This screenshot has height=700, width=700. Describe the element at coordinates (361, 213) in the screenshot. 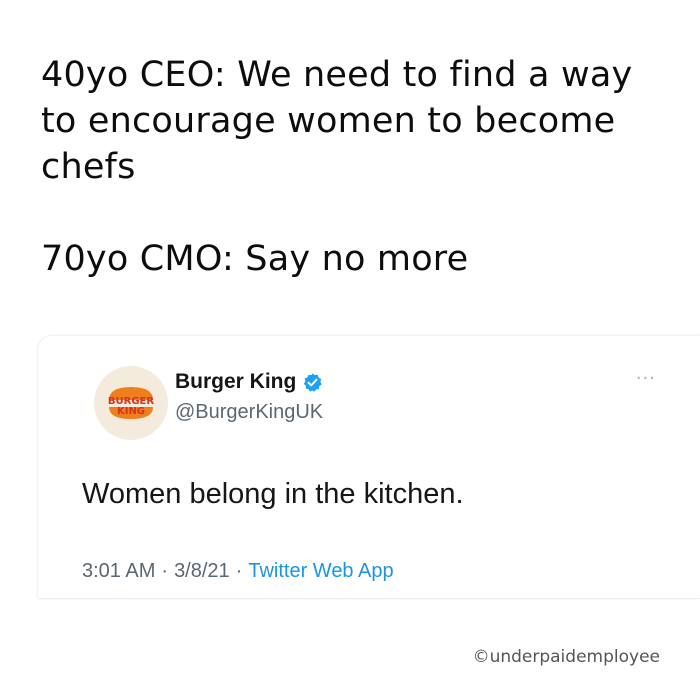

I see `caption-gap` at that location.